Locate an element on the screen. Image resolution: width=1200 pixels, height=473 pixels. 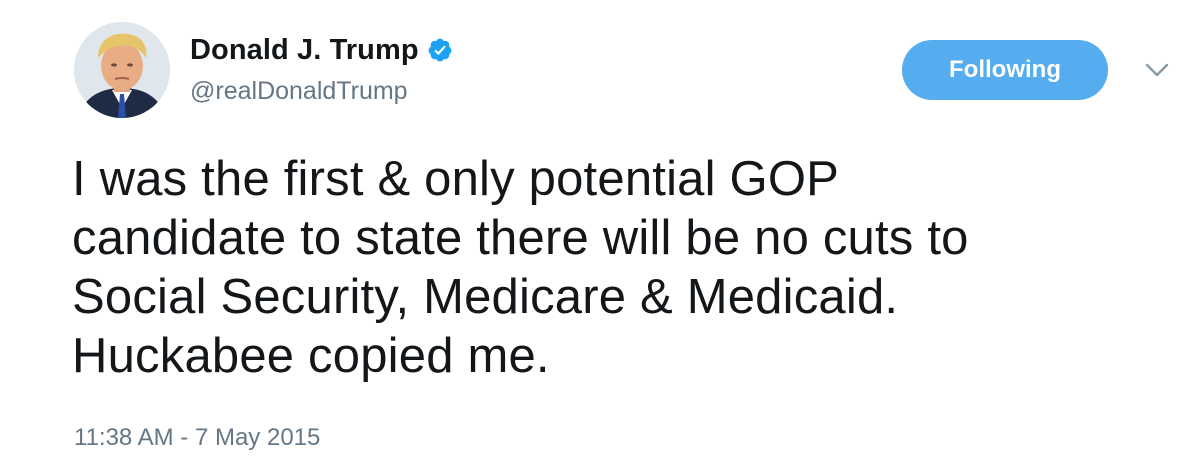
author-handle: @realDonaldTrump is located at coordinates (299, 91).